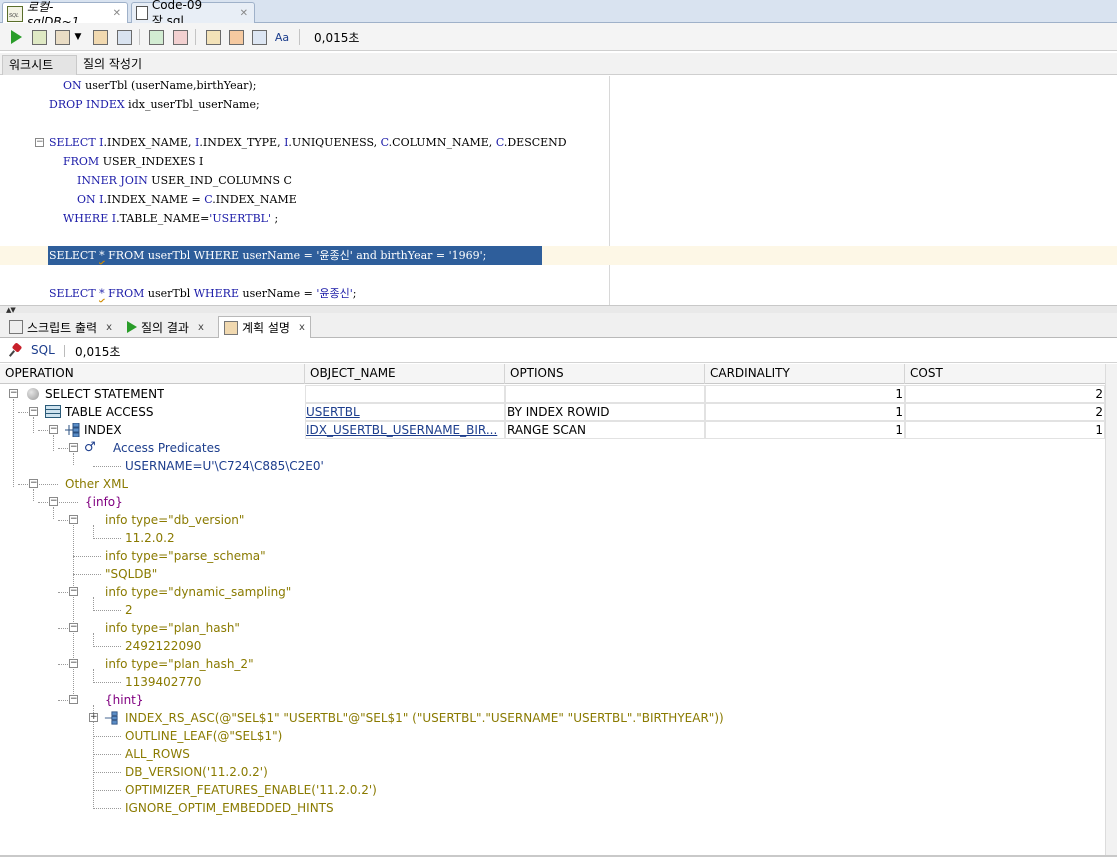 The image size is (1117, 857). Describe the element at coordinates (264, 327) in the screenshot. I see `tab-explain-plan: 계획 설명 x` at that location.